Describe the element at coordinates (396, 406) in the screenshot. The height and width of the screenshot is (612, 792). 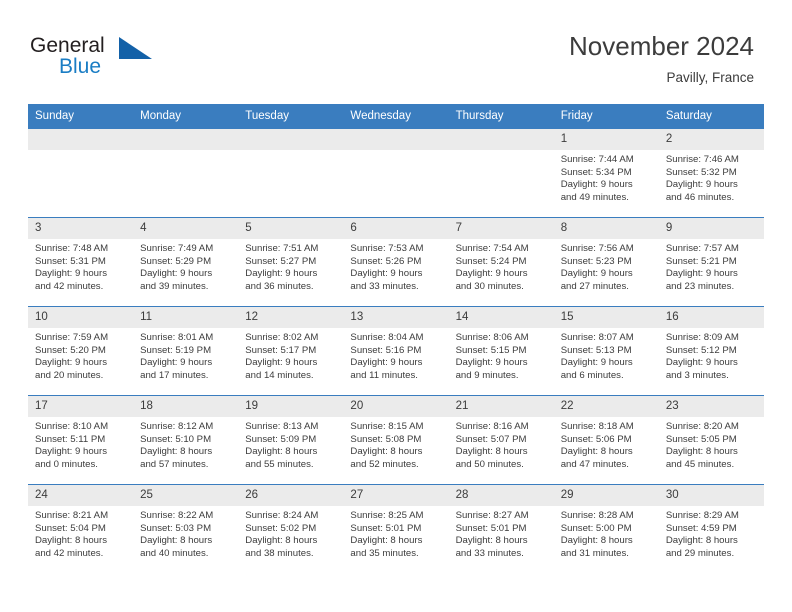
I see `day-number: 20` at that location.